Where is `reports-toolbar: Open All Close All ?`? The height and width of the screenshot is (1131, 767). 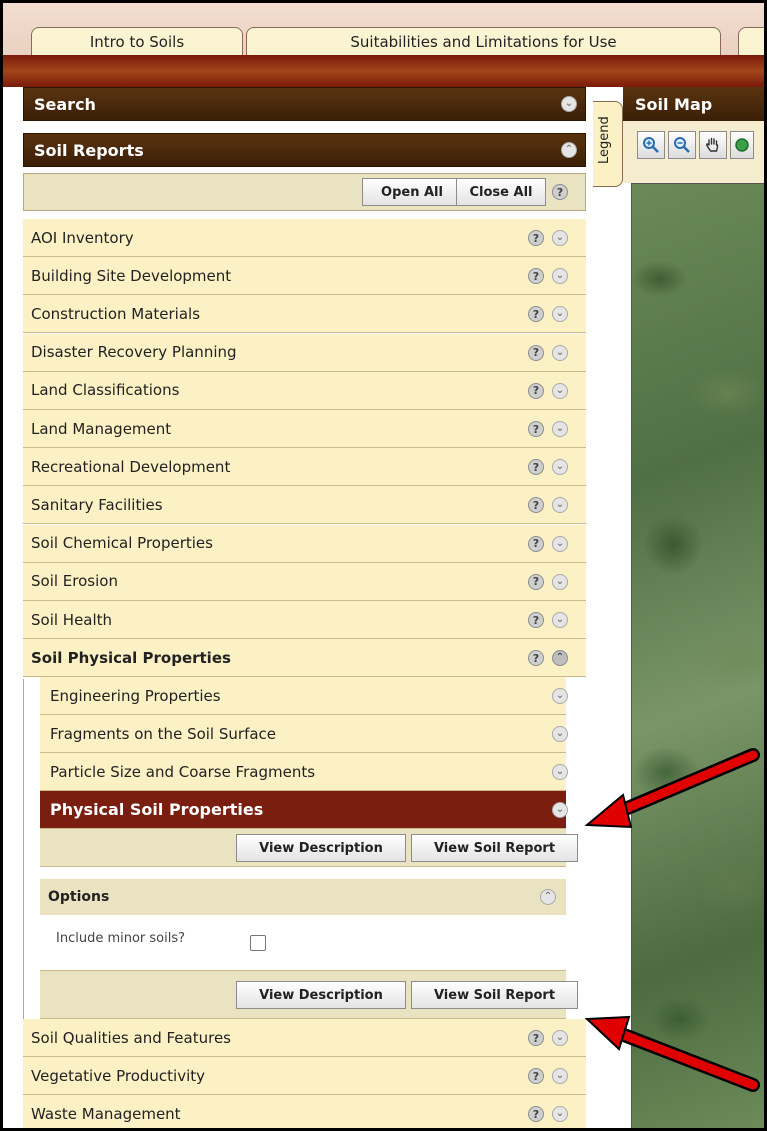
reports-toolbar: Open All Close All ? is located at coordinates (304, 192).